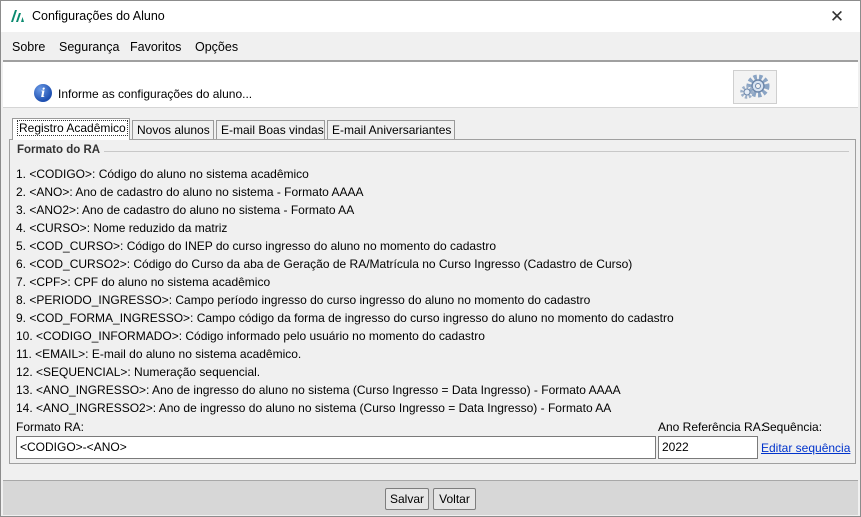 This screenshot has width=861, height=517. What do you see at coordinates (476, 151) in the screenshot?
I see `group-divider` at bounding box center [476, 151].